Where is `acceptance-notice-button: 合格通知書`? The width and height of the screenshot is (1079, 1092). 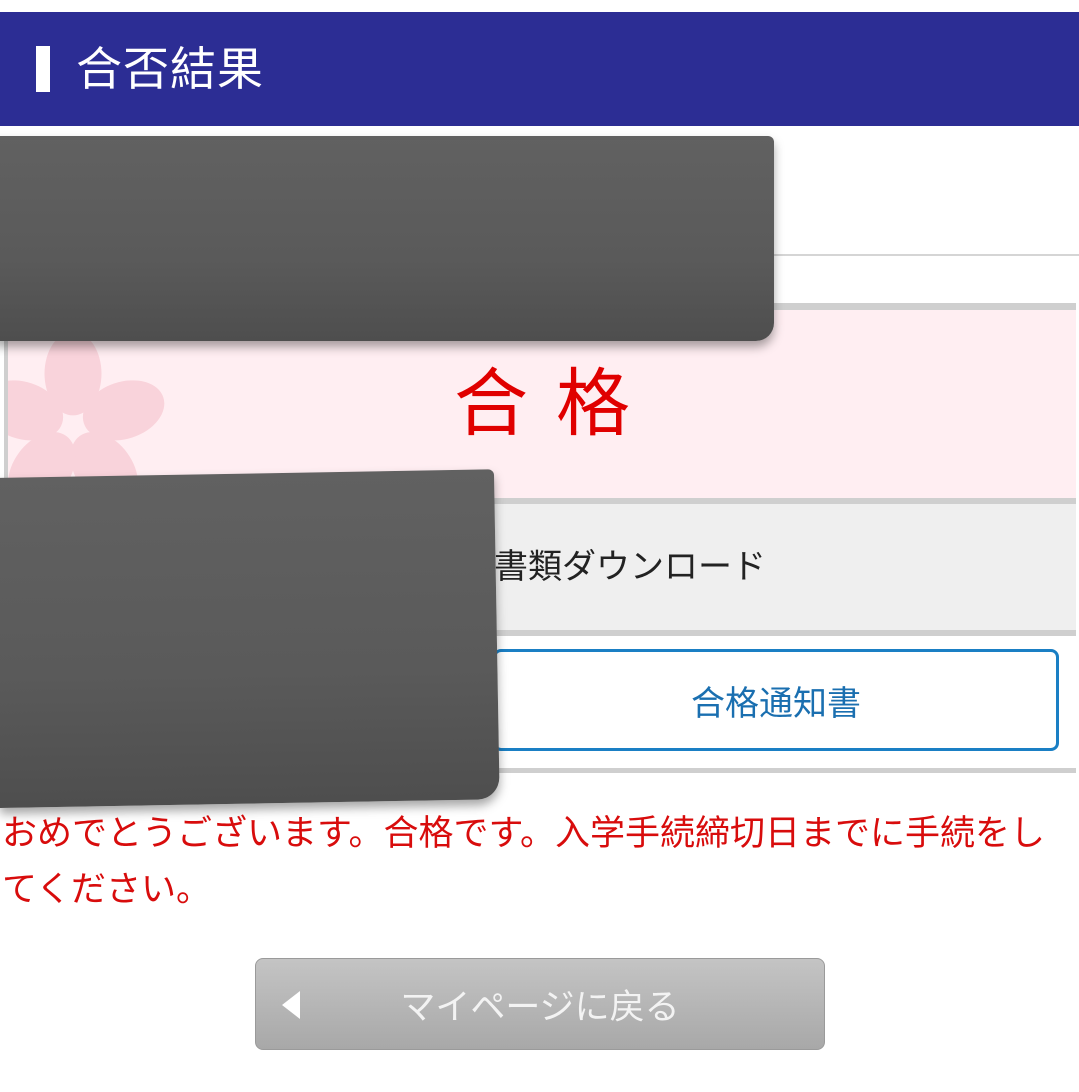 acceptance-notice-button: 合格通知書 is located at coordinates (776, 700).